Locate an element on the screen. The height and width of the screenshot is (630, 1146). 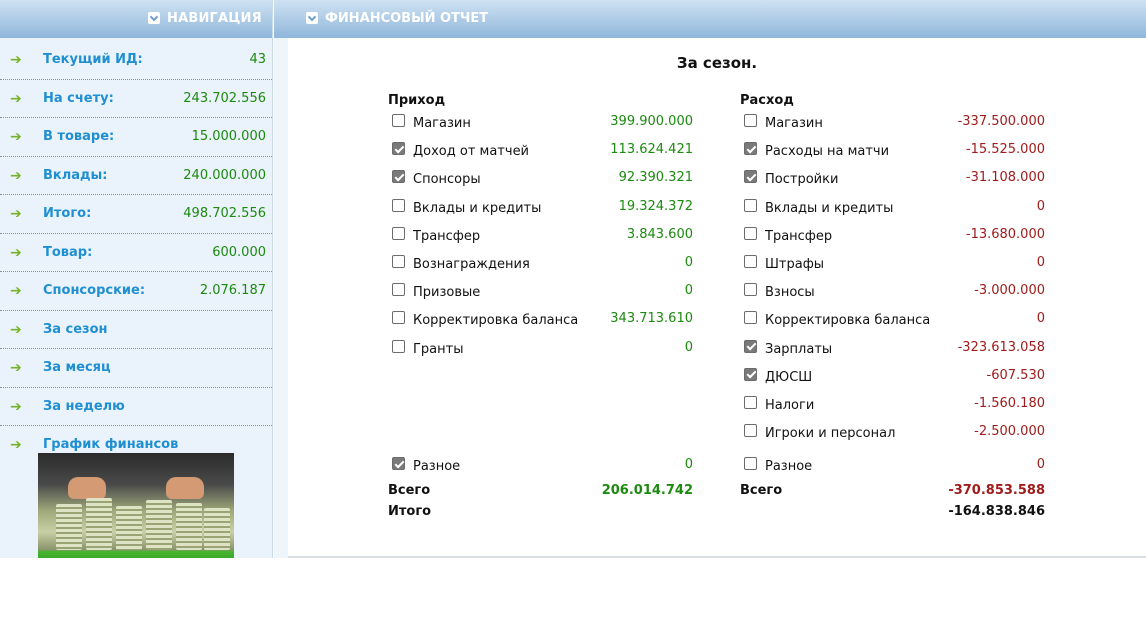
navigation-title: НАВИГАЦИЯ is located at coordinates (214, 18).